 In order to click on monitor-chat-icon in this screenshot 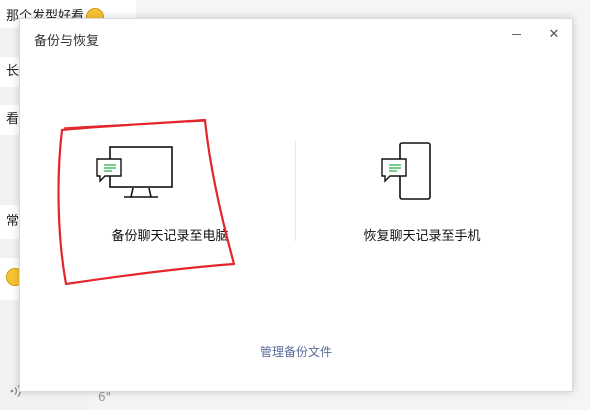, I will do `click(134, 172)`.